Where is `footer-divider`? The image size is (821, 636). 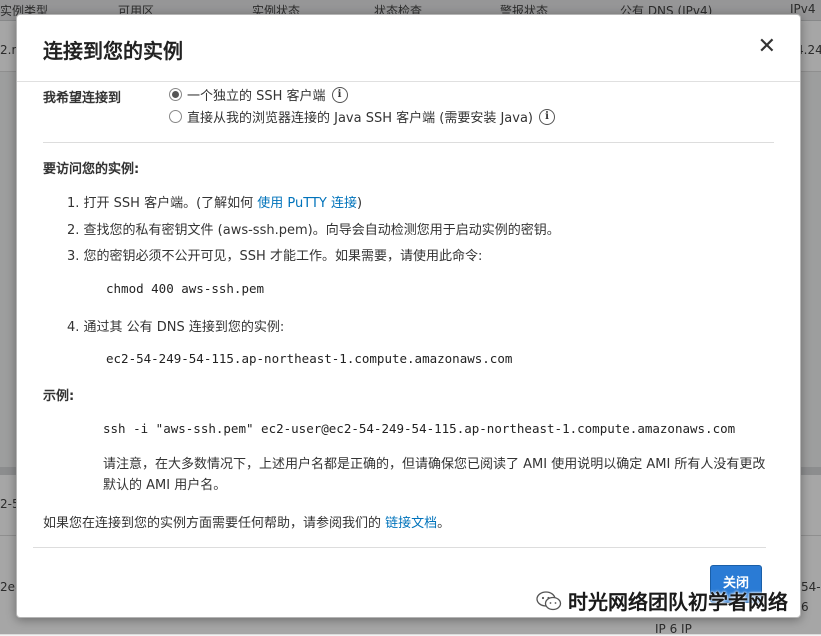 footer-divider is located at coordinates (399, 547).